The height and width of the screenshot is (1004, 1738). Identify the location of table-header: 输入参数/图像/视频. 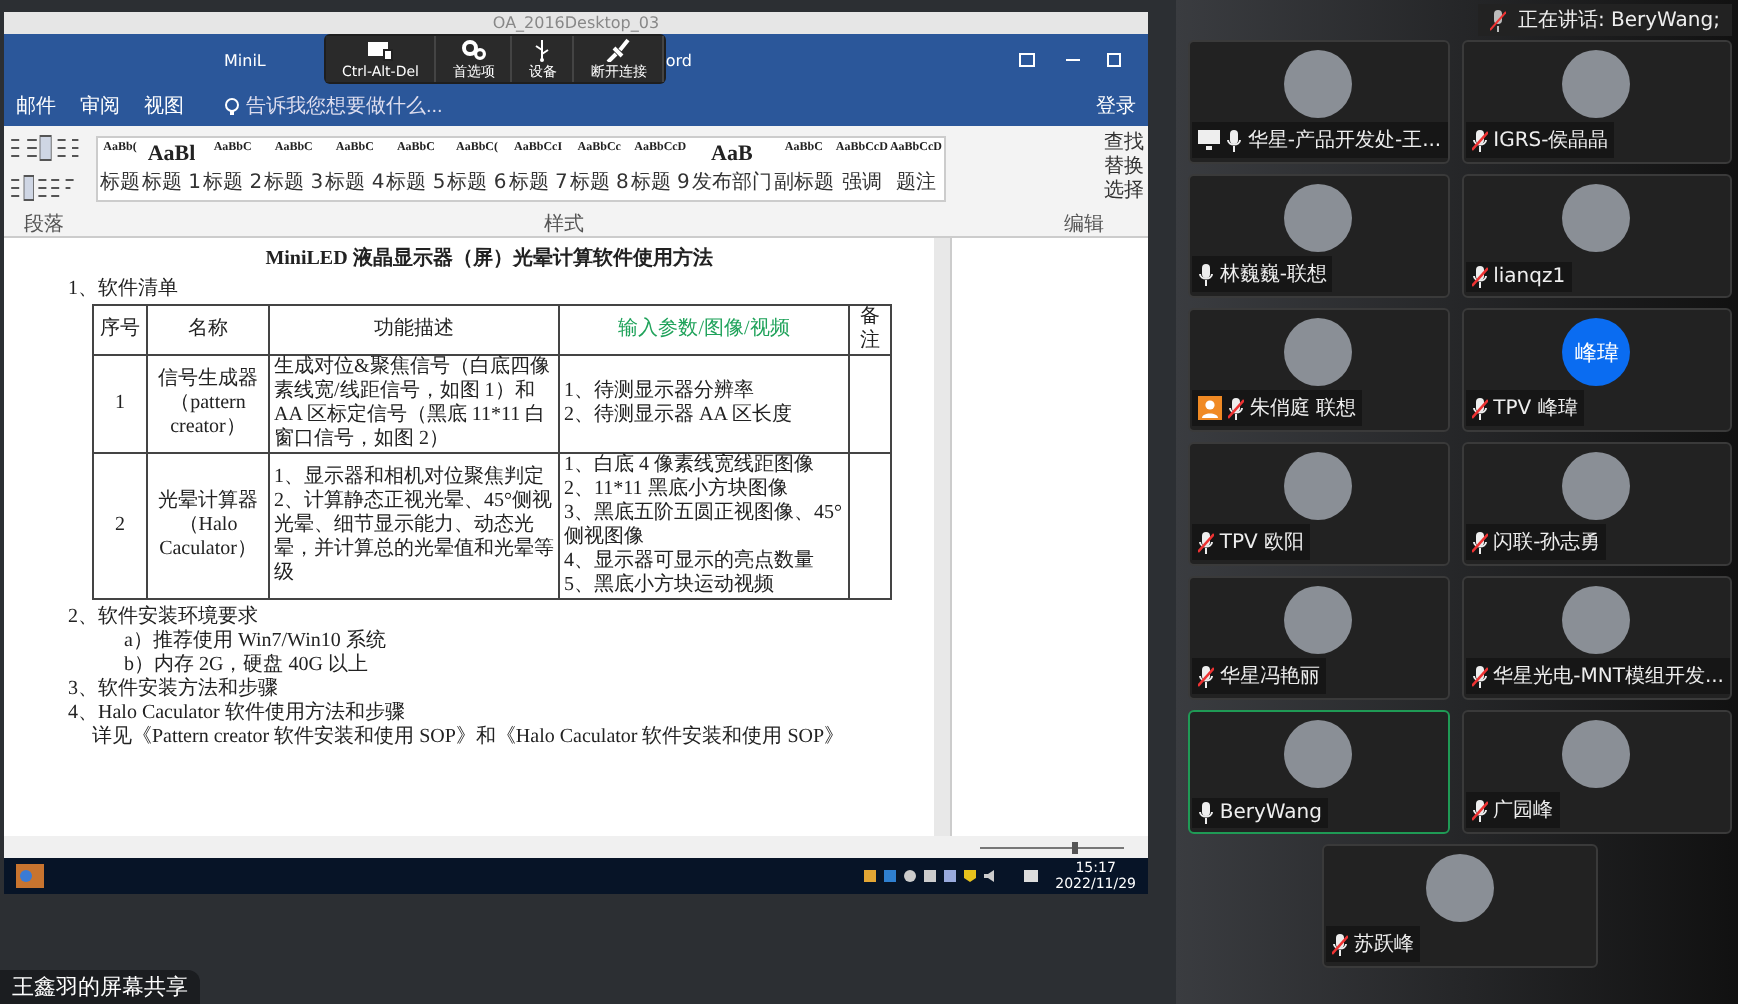
(704, 330).